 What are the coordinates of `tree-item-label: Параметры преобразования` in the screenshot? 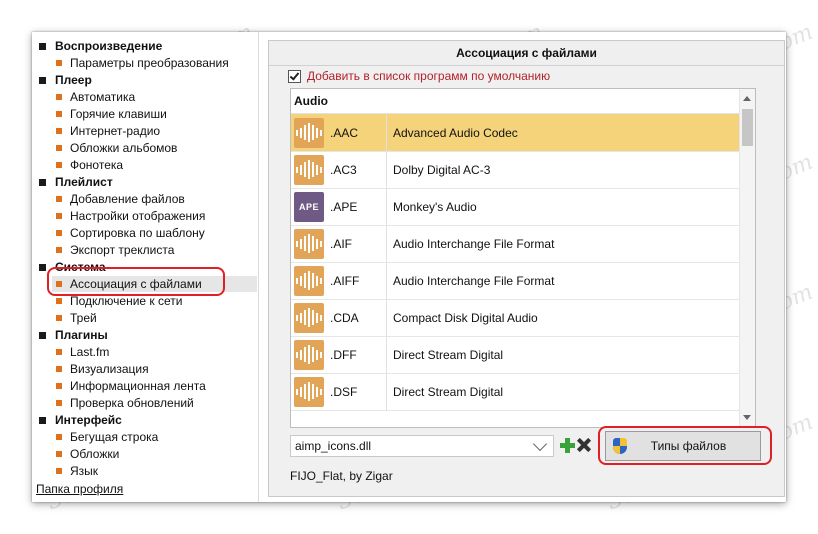 It's located at (149, 63).